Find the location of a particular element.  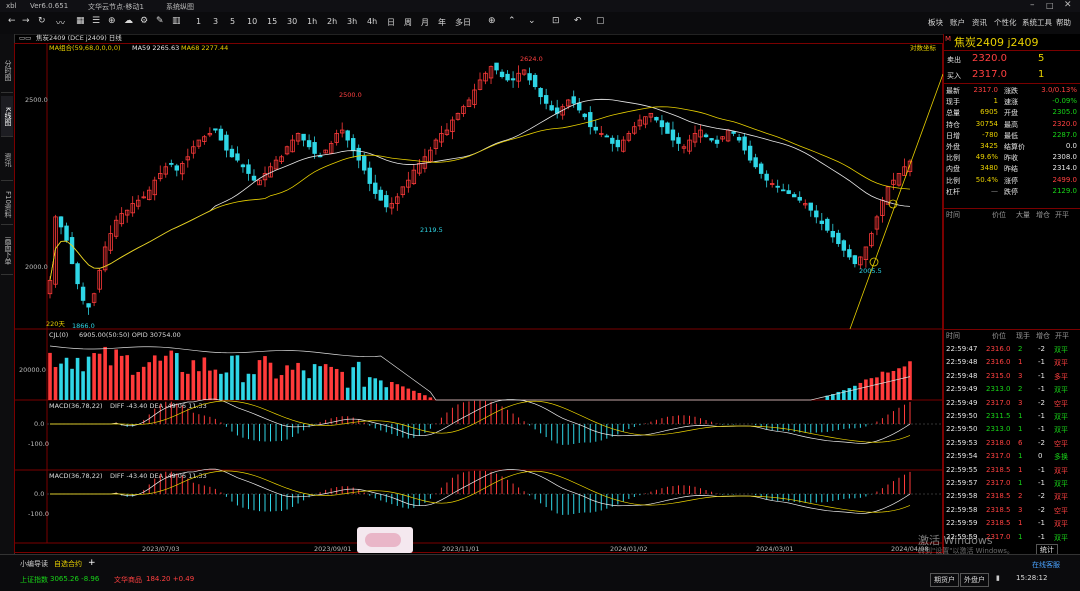

menu-item-2: 资讯 is located at coordinates (979, 22).